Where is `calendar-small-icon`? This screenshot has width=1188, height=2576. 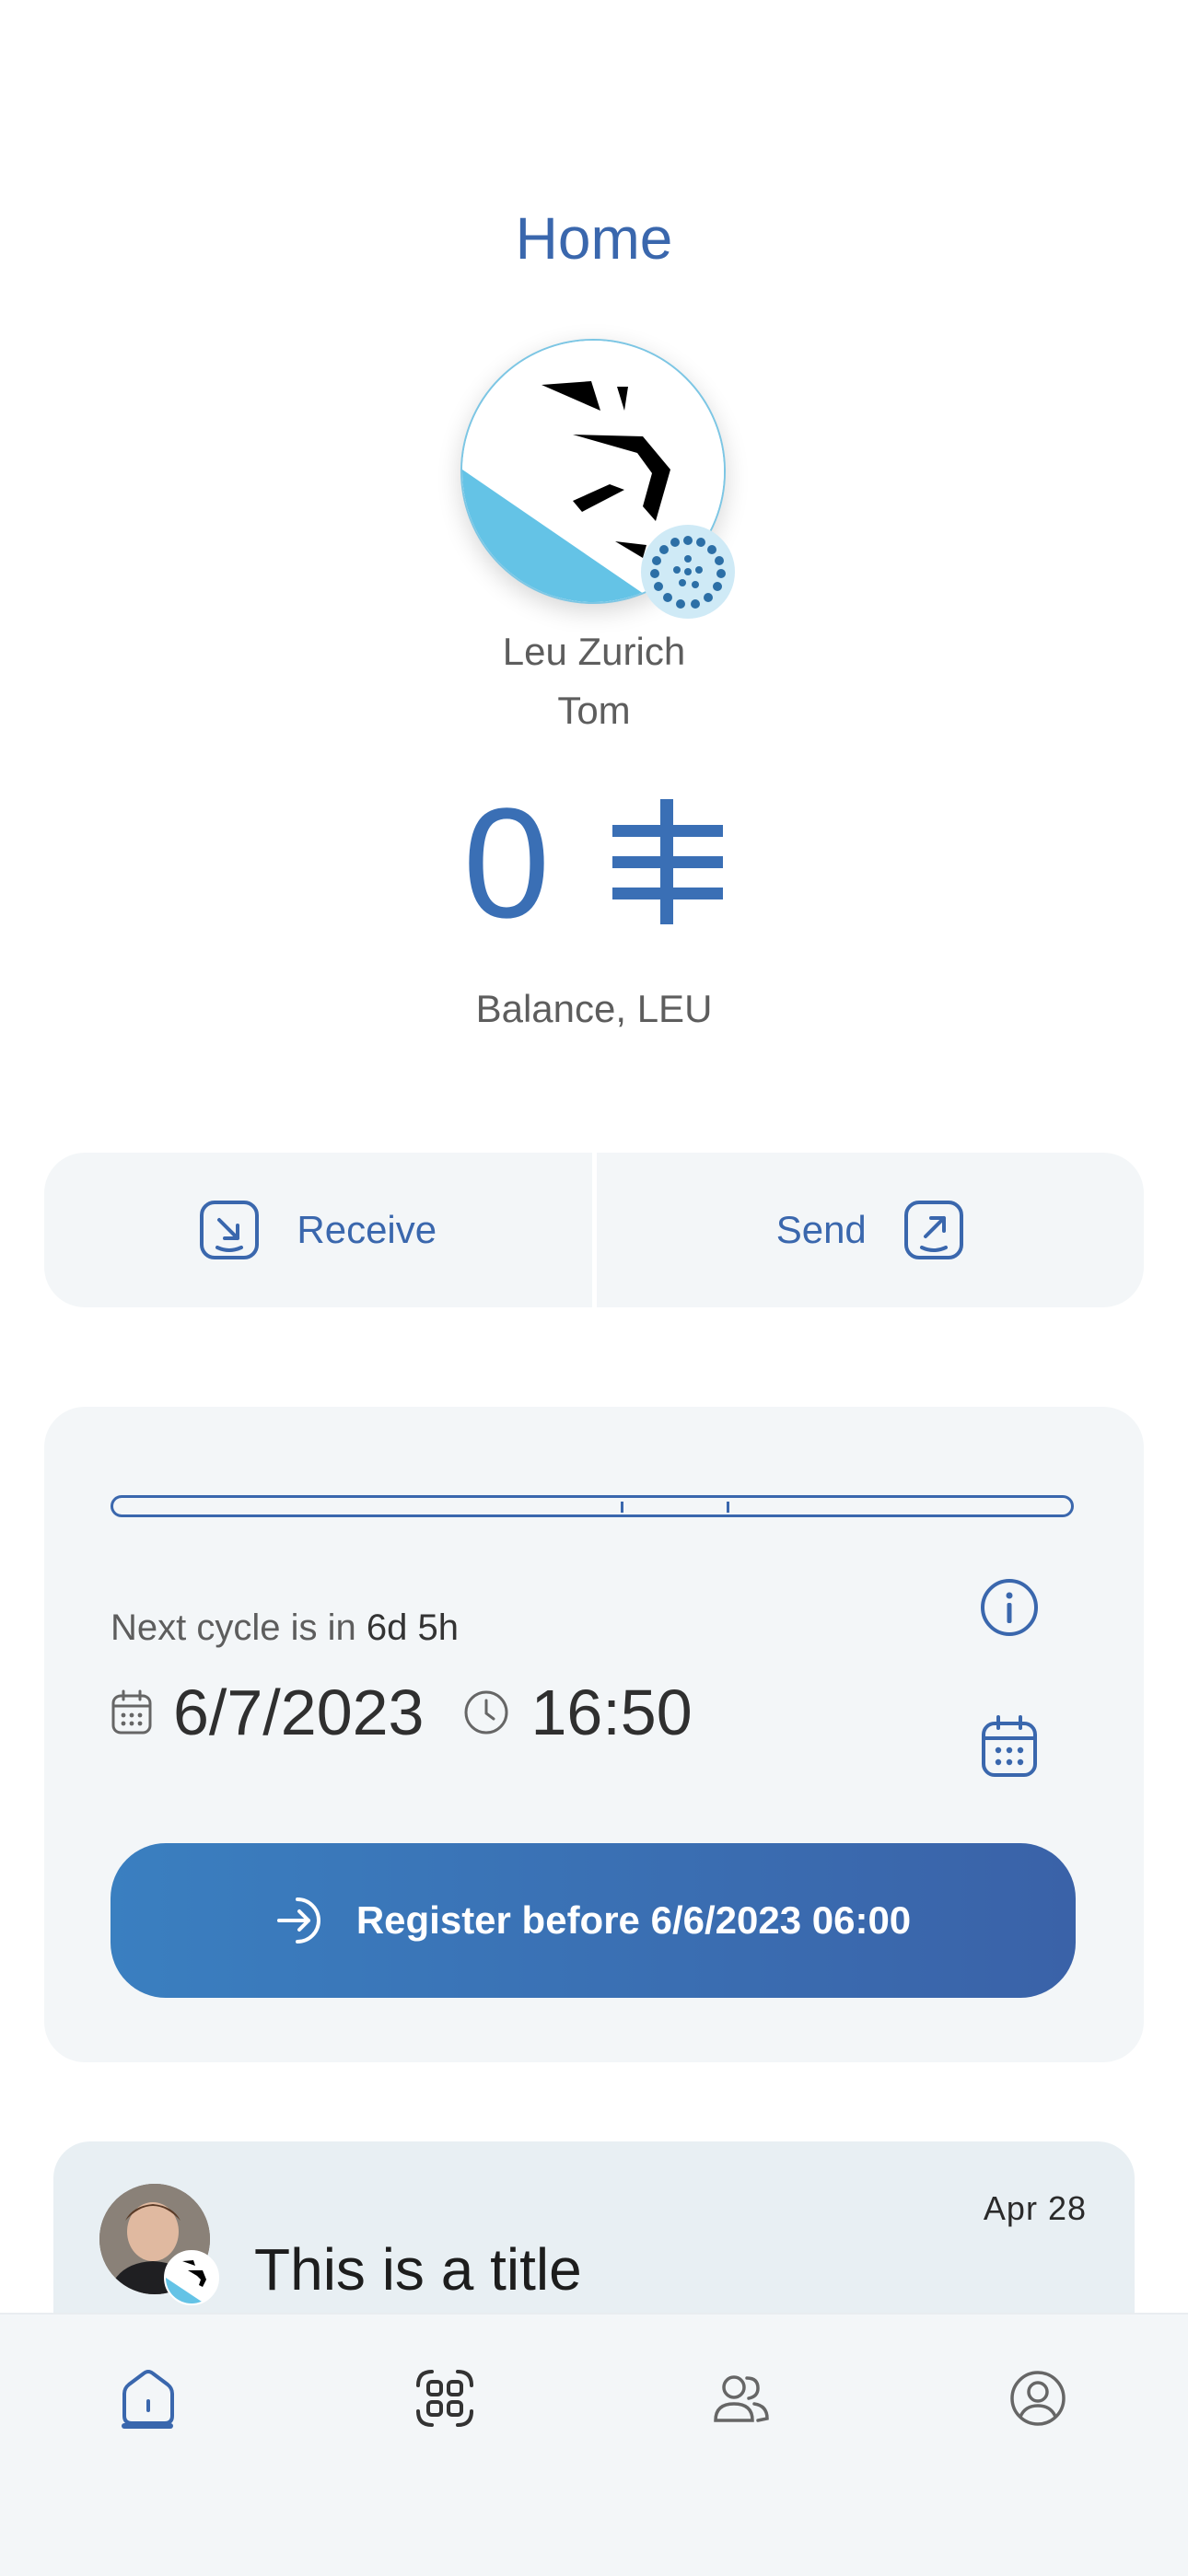 calendar-small-icon is located at coordinates (132, 1712).